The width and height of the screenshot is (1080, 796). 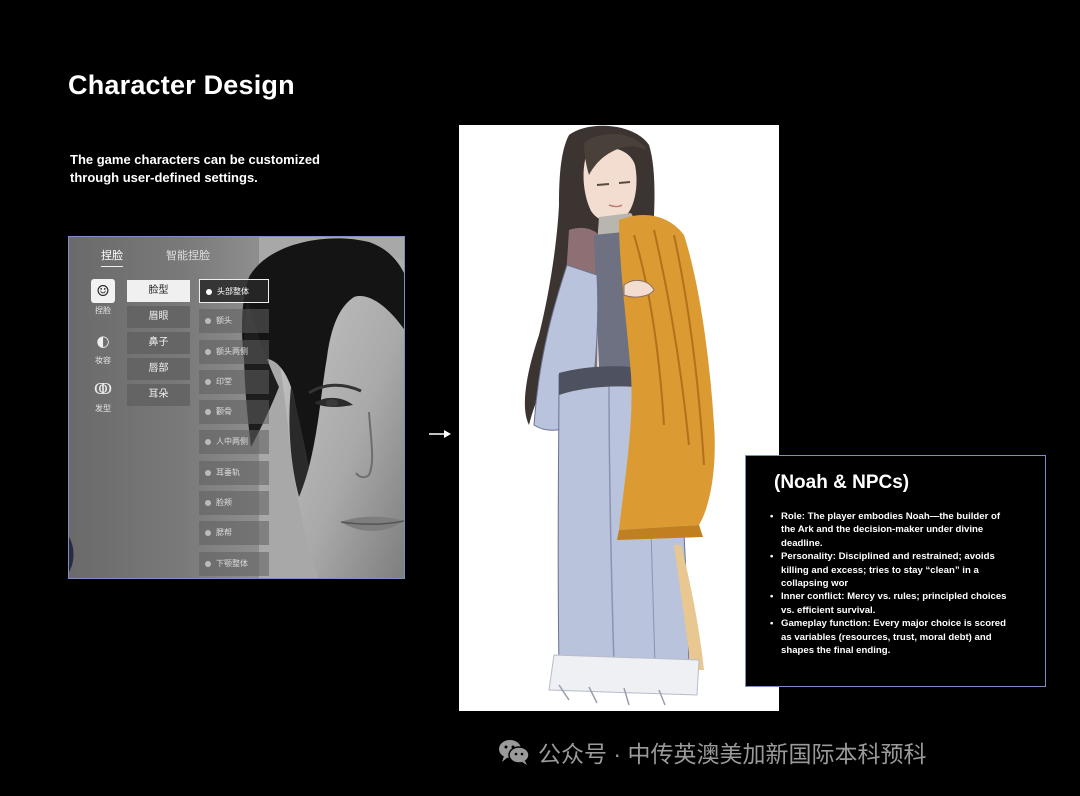 What do you see at coordinates (103, 341) in the screenshot?
I see `makeup-icon: ◐` at bounding box center [103, 341].